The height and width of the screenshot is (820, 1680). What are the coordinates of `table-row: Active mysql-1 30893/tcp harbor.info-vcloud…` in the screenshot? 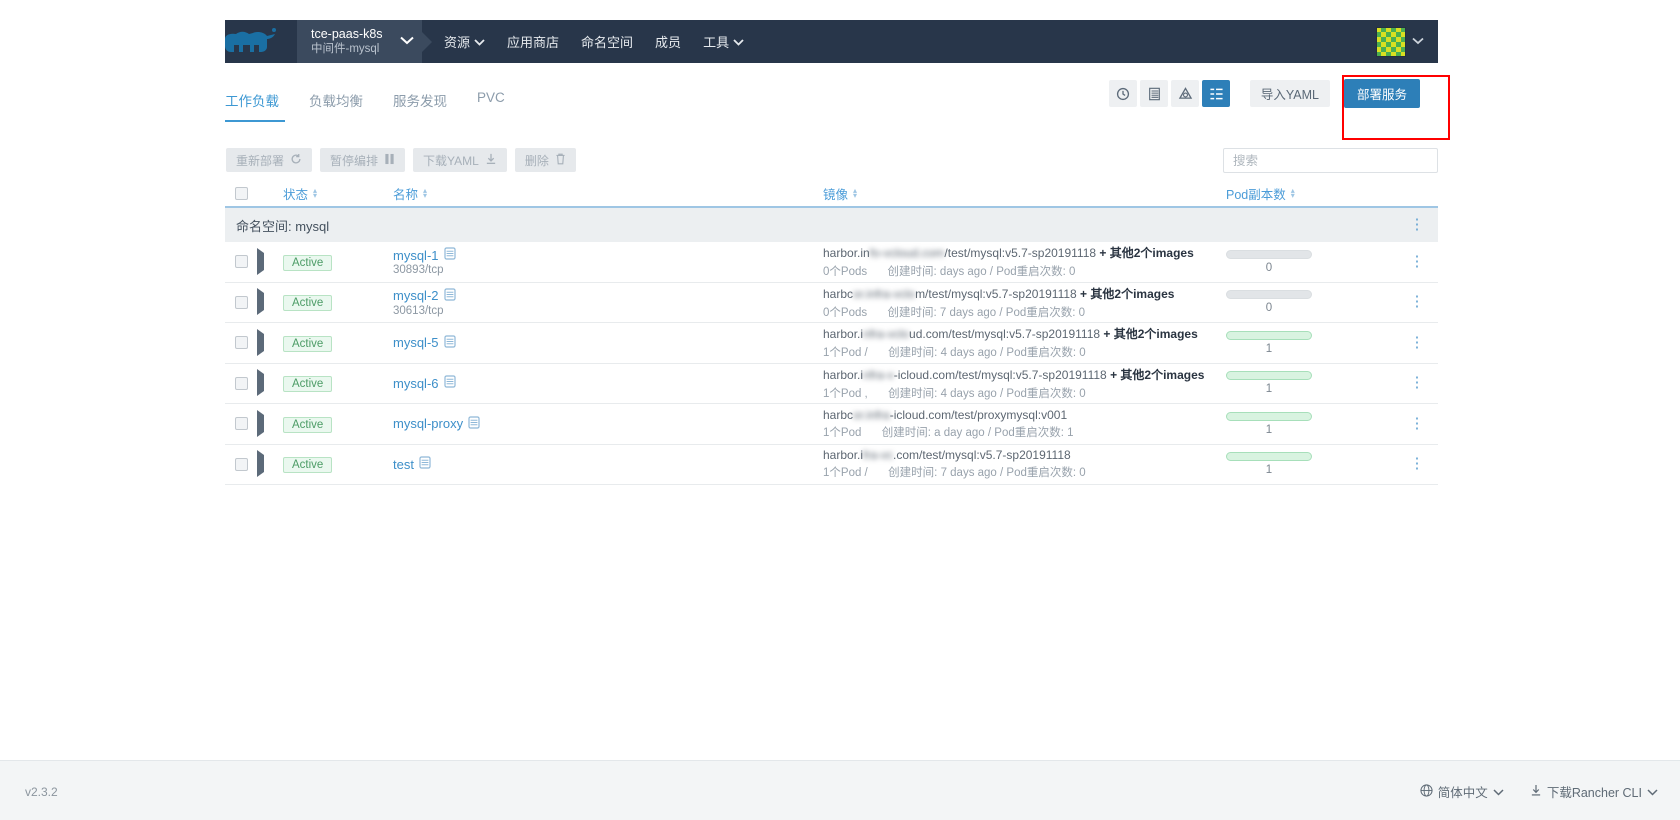 It's located at (831, 262).